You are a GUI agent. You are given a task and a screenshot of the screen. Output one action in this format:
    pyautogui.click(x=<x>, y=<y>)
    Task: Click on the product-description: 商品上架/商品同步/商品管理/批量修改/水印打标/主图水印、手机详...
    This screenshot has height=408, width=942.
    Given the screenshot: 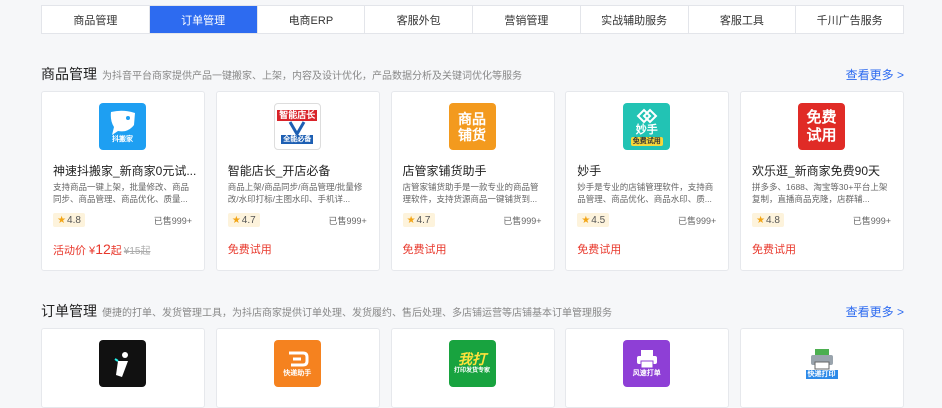 What is the action you would take?
    pyautogui.click(x=295, y=193)
    